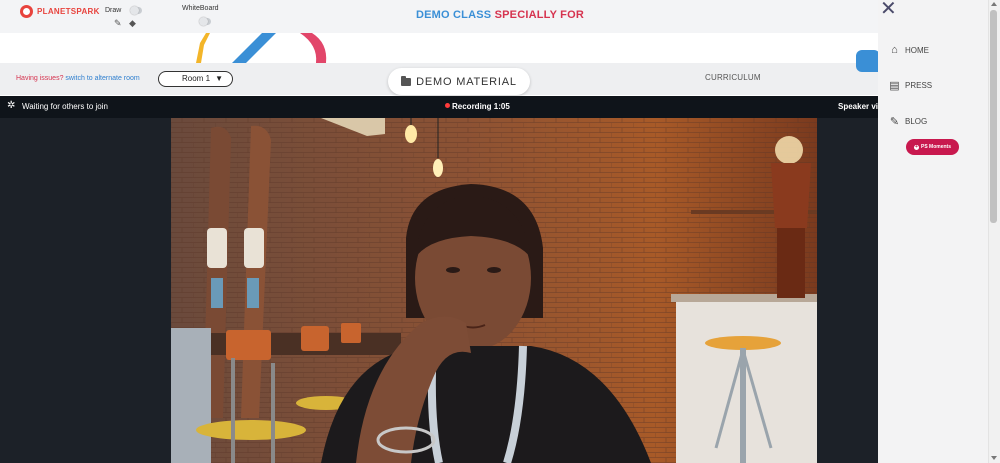 This screenshot has width=1000, height=463. I want to click on nav-home-label: HOME, so click(917, 50).